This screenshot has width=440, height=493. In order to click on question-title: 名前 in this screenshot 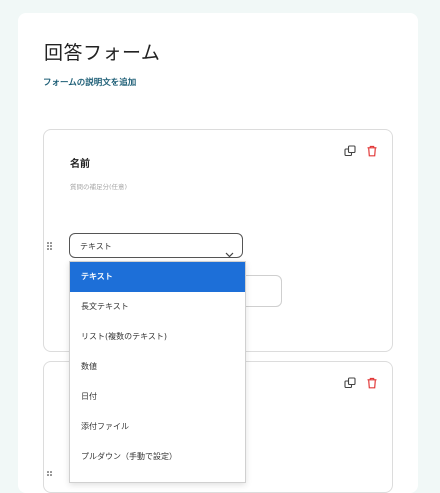, I will do `click(80, 162)`.